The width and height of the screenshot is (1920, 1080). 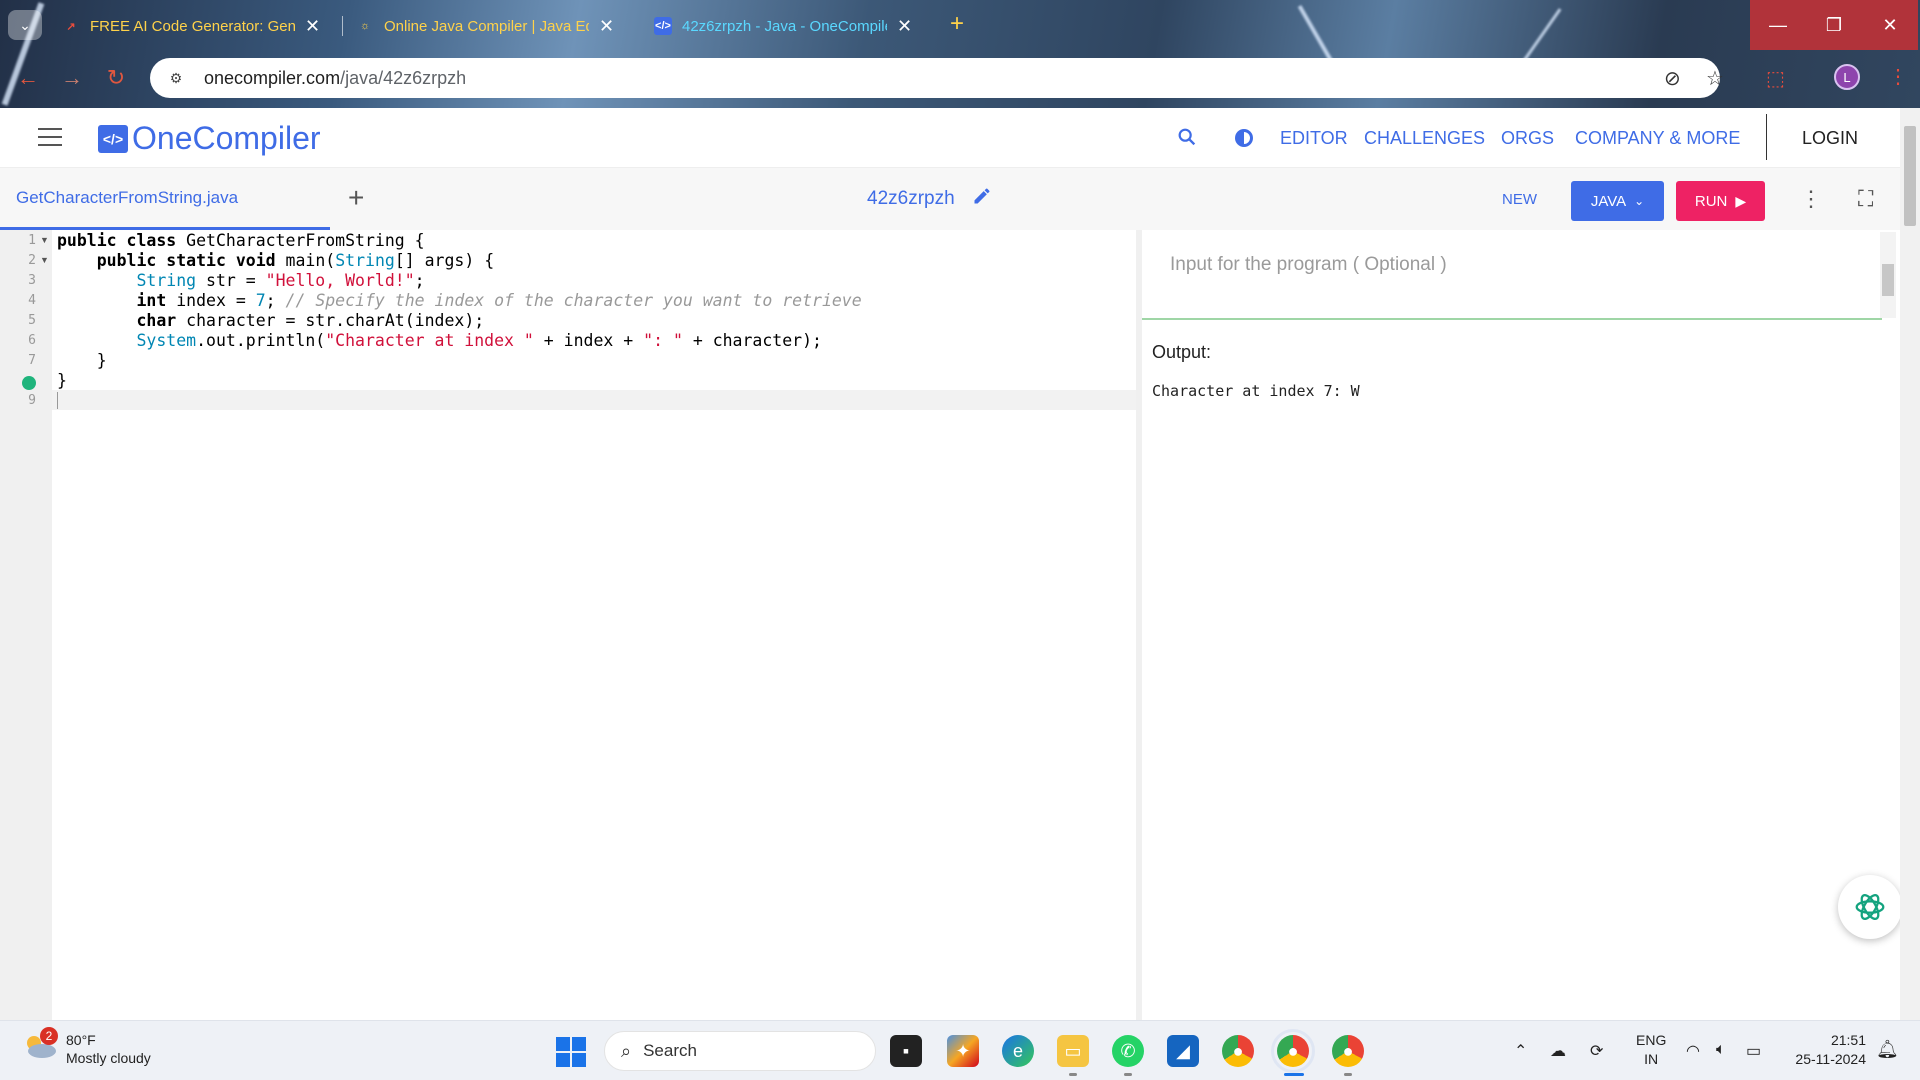 I want to click on cloud-sync-icon: ☁, so click(x=1558, y=1051).